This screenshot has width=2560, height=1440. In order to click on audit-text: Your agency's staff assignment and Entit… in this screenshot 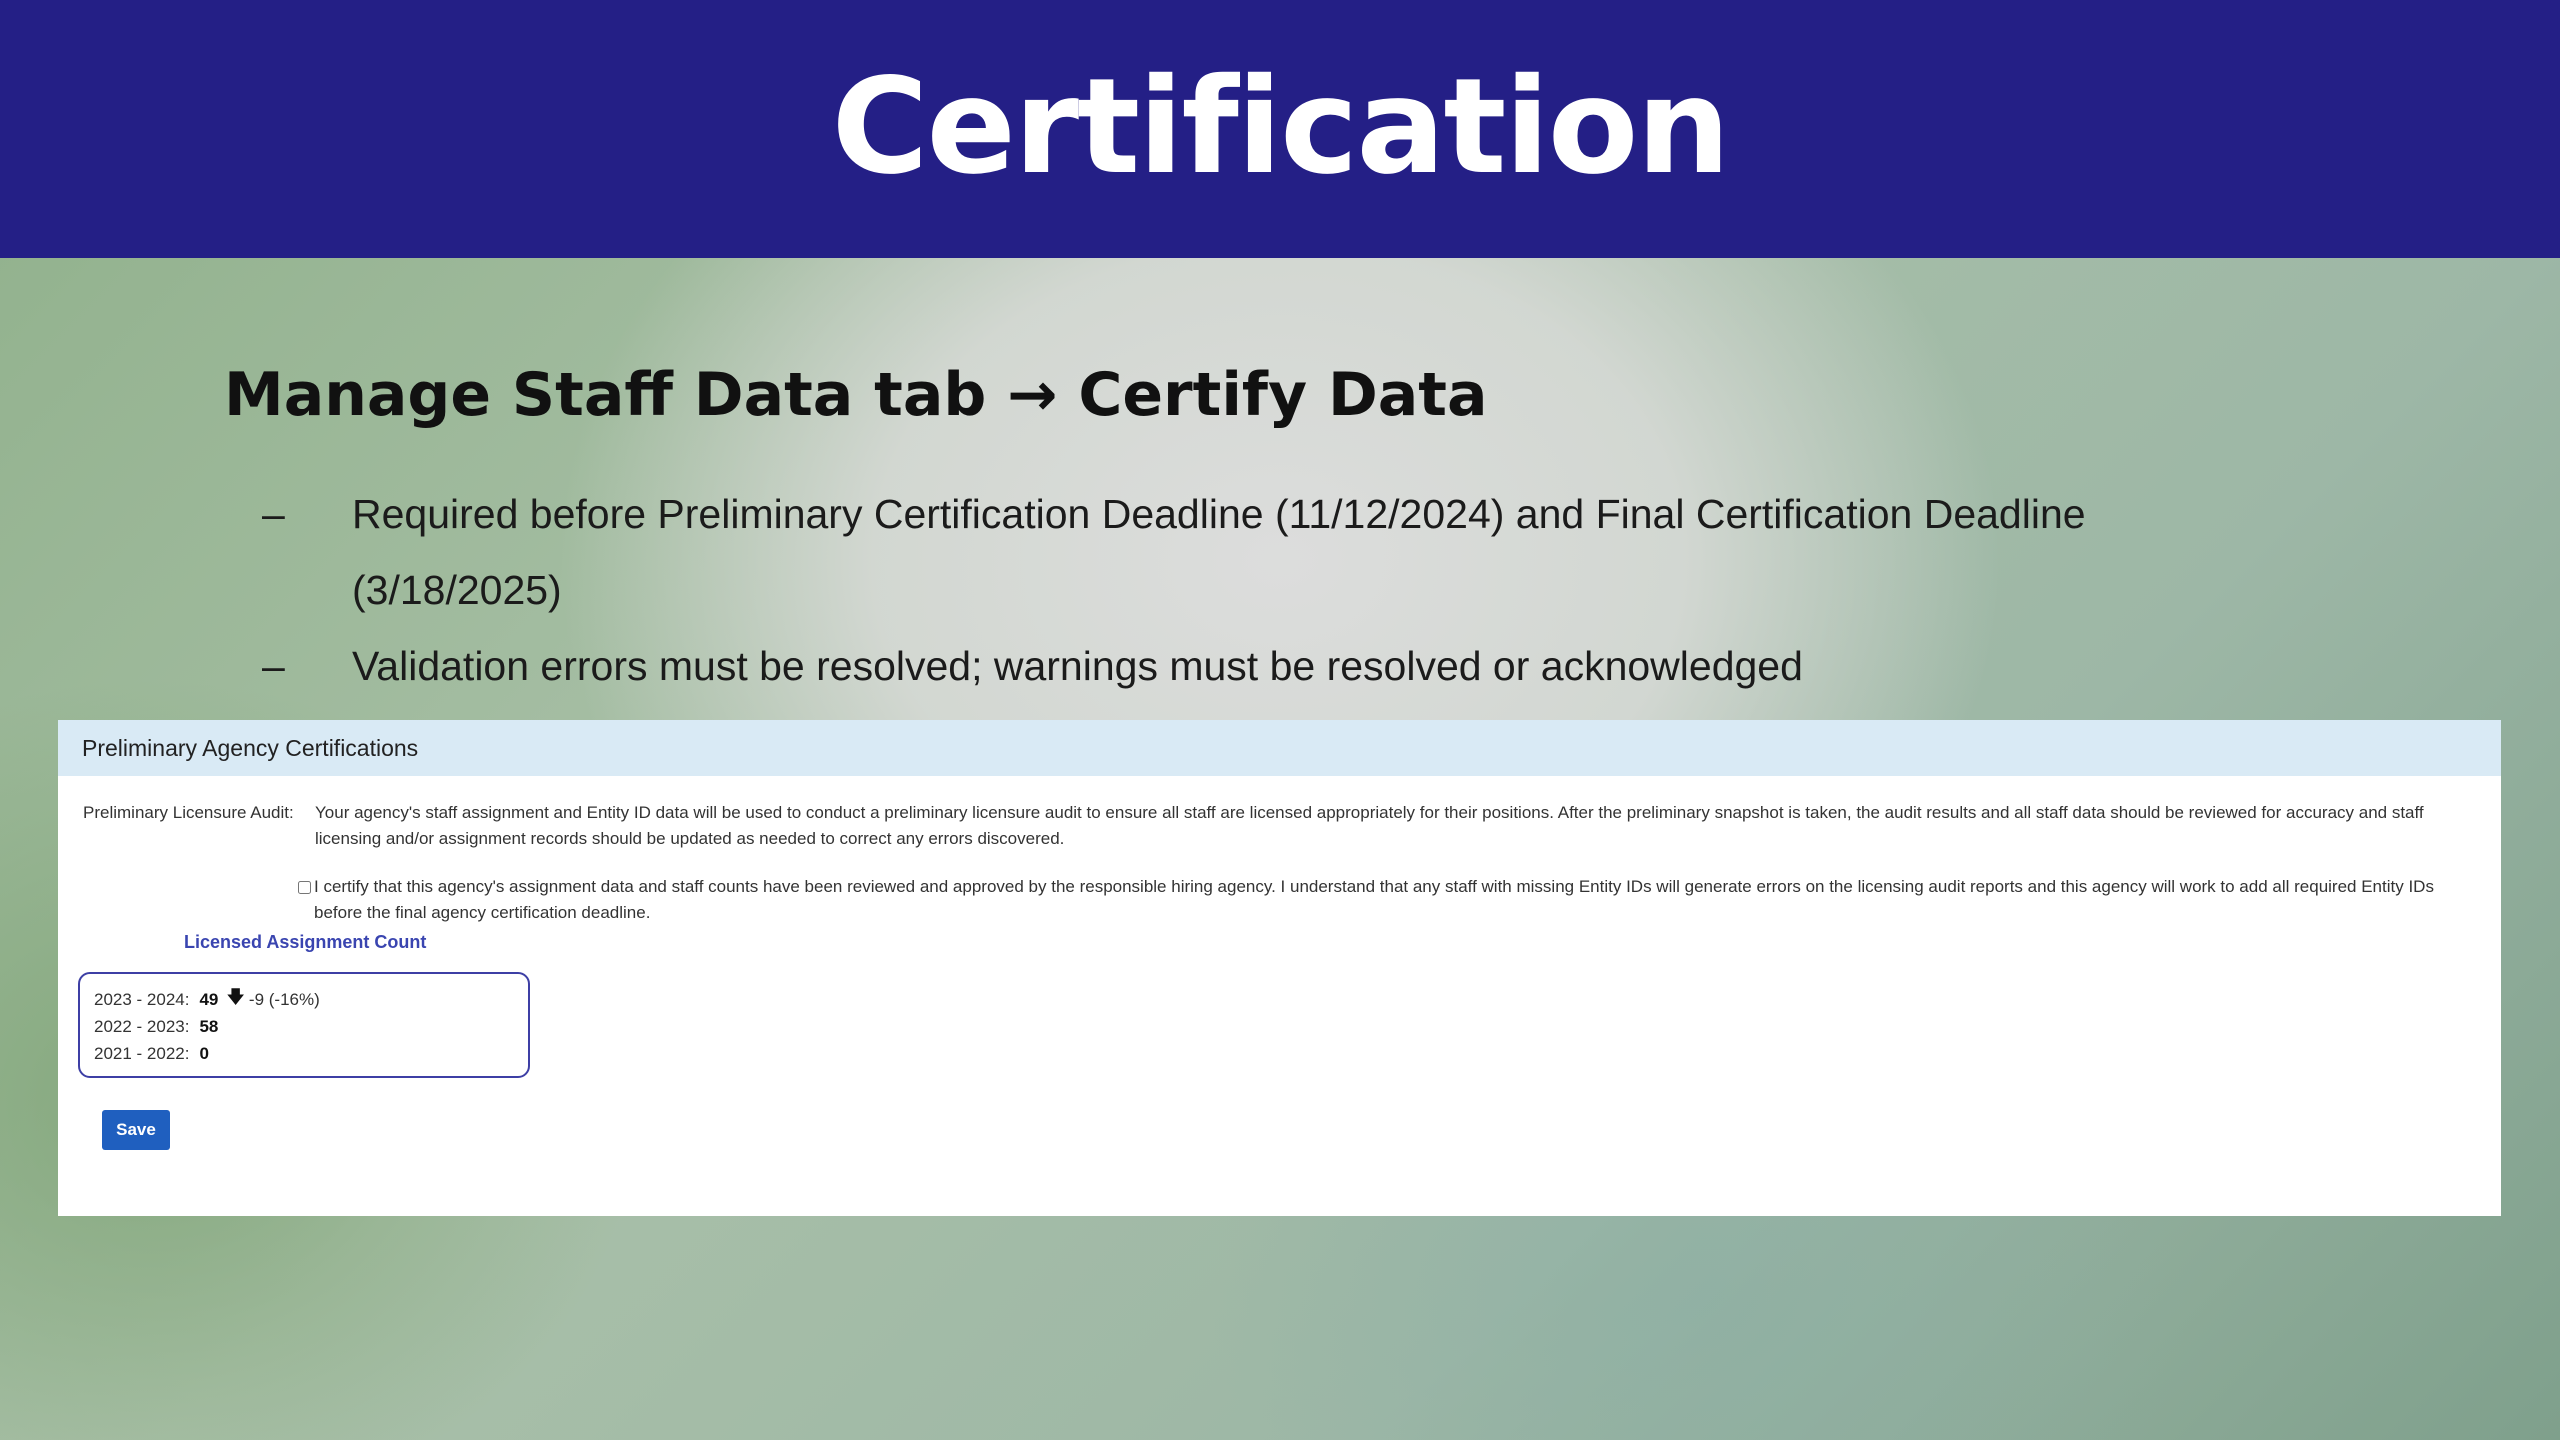, I will do `click(1369, 825)`.